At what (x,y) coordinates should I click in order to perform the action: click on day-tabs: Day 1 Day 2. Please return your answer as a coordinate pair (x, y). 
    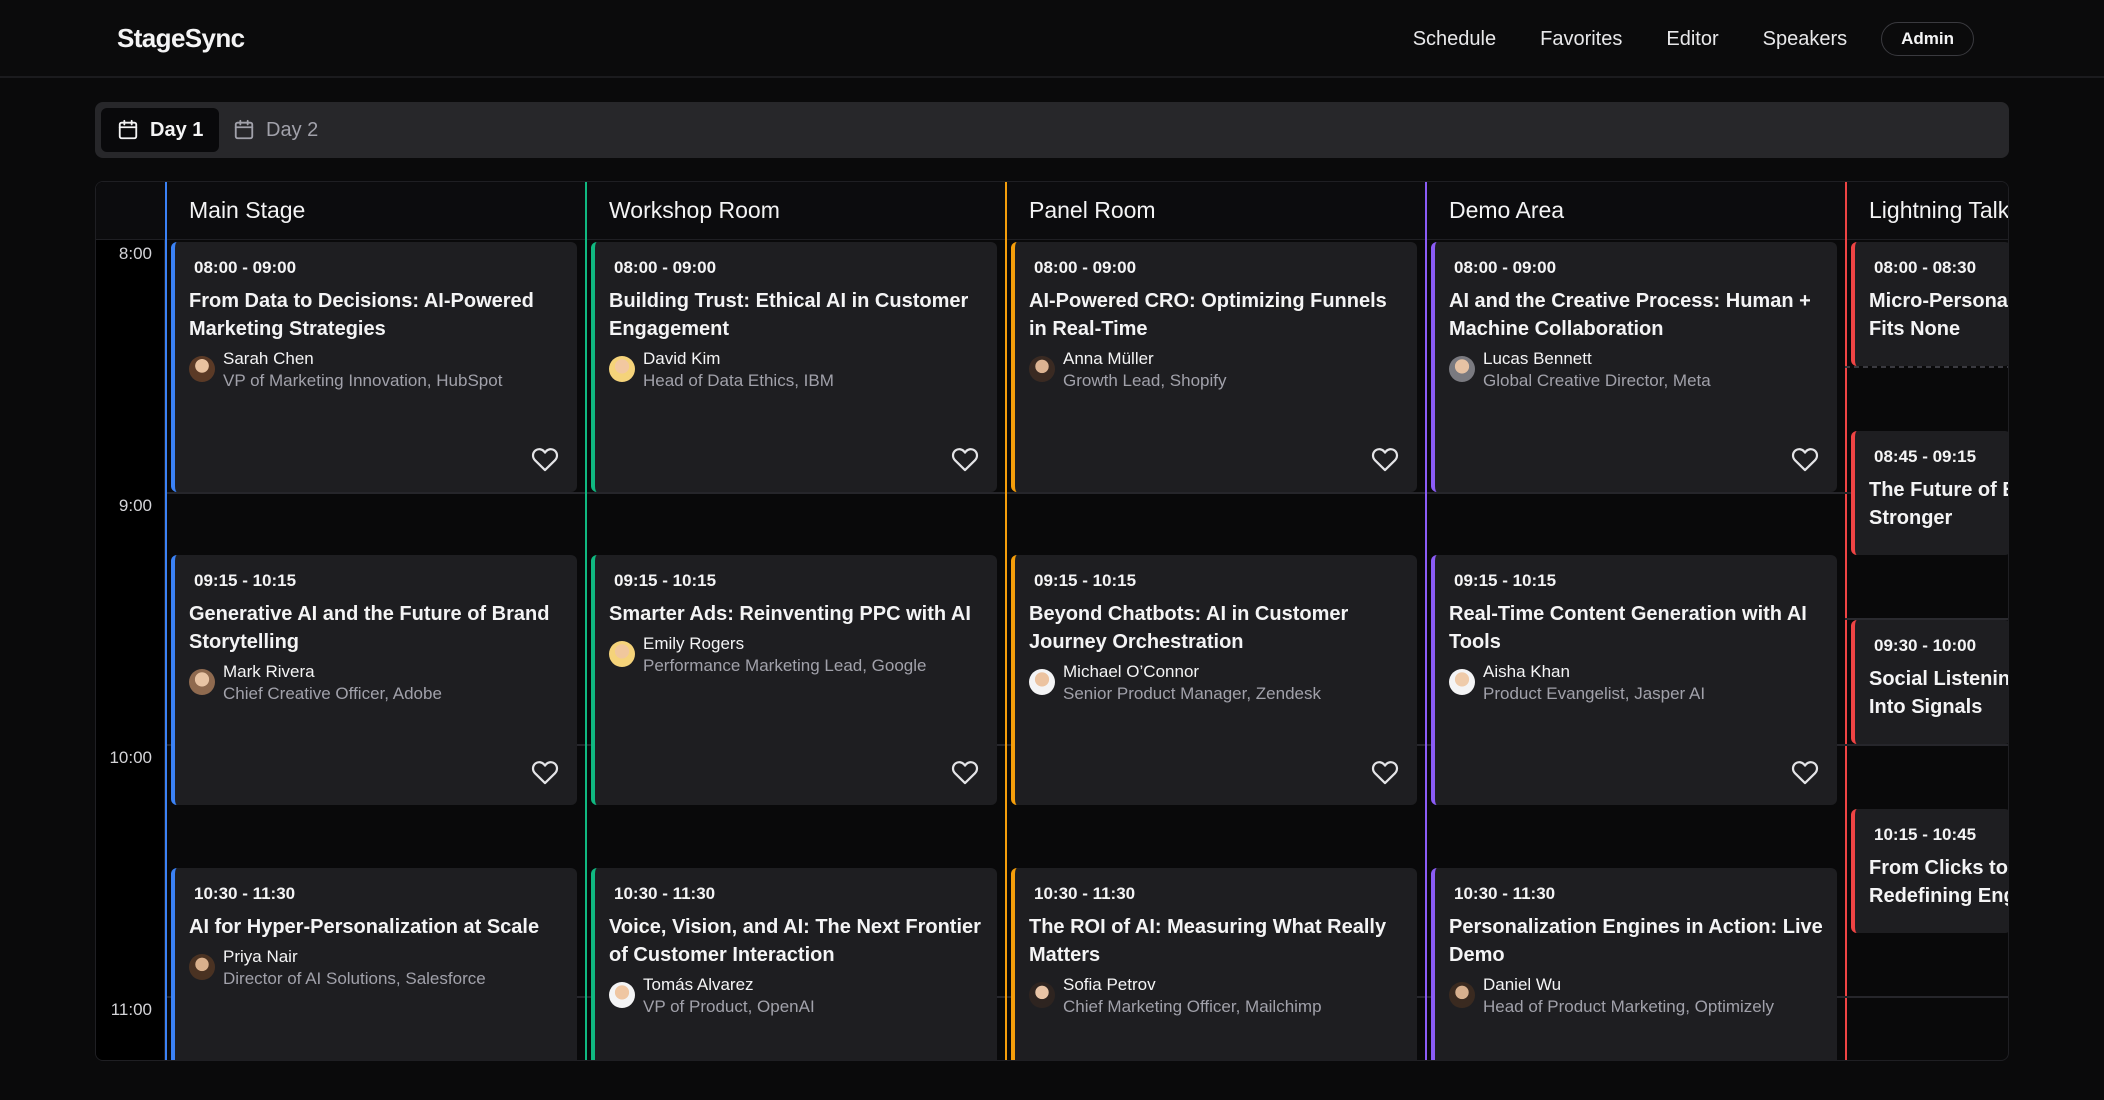
    Looking at the image, I should click on (1052, 130).